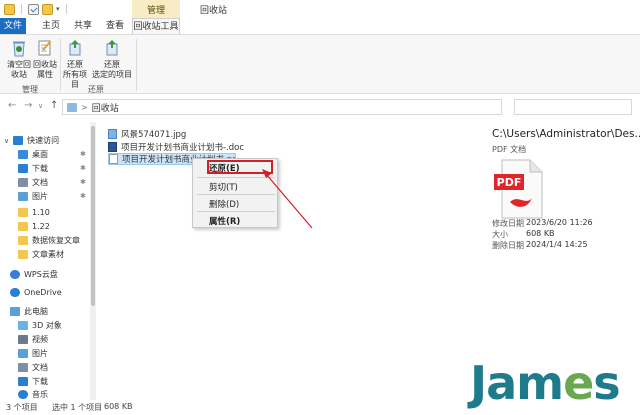  What do you see at coordinates (45, 48) in the screenshot?
I see `recycle-bin-properties-icon` at bounding box center [45, 48].